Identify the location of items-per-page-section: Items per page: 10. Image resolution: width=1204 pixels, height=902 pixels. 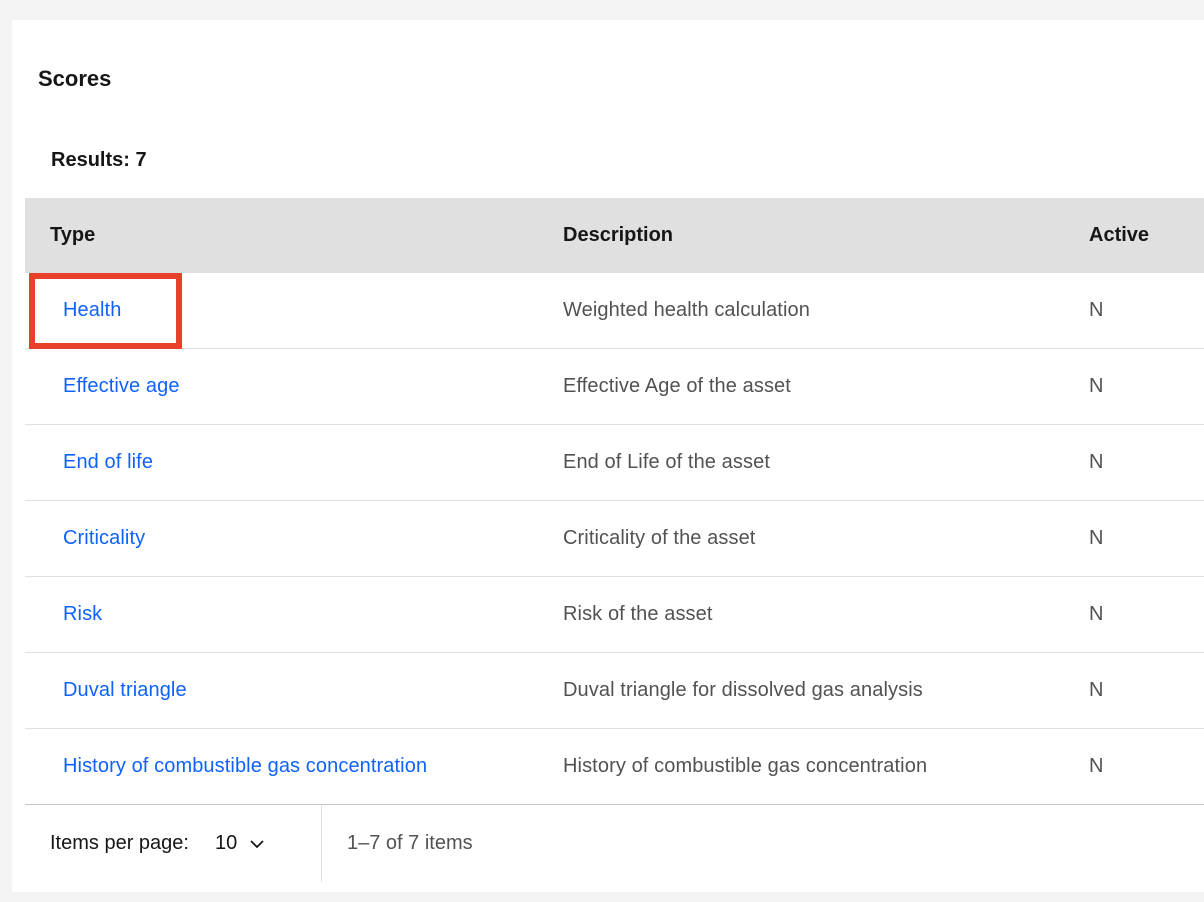
(173, 843).